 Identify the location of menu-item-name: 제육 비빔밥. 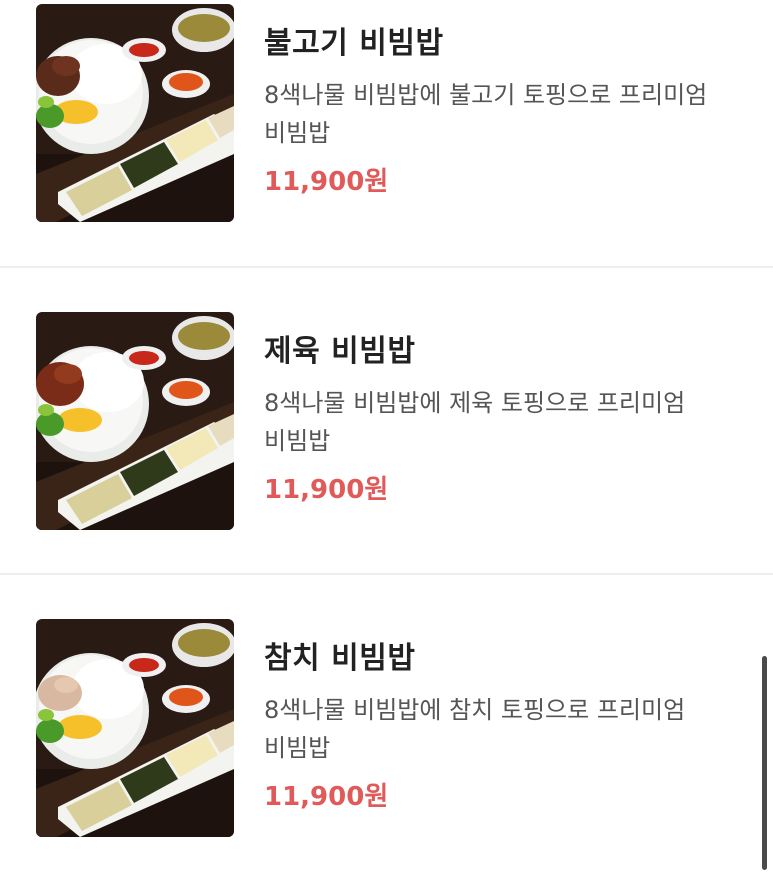
(340, 351).